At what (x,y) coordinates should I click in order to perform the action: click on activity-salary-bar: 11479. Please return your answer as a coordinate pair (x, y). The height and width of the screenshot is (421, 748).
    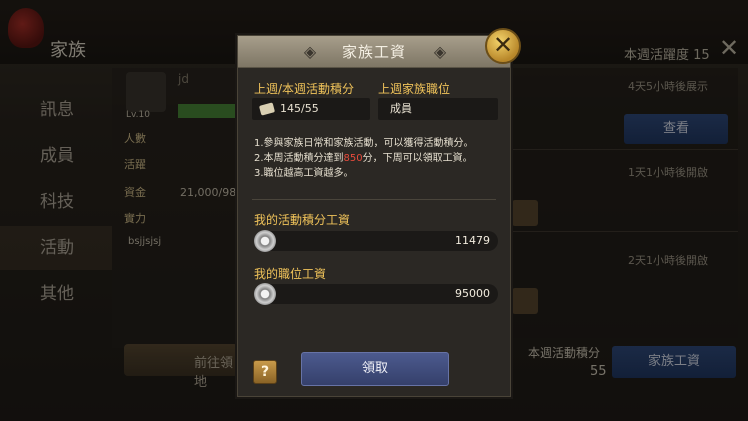
    Looking at the image, I should click on (376, 241).